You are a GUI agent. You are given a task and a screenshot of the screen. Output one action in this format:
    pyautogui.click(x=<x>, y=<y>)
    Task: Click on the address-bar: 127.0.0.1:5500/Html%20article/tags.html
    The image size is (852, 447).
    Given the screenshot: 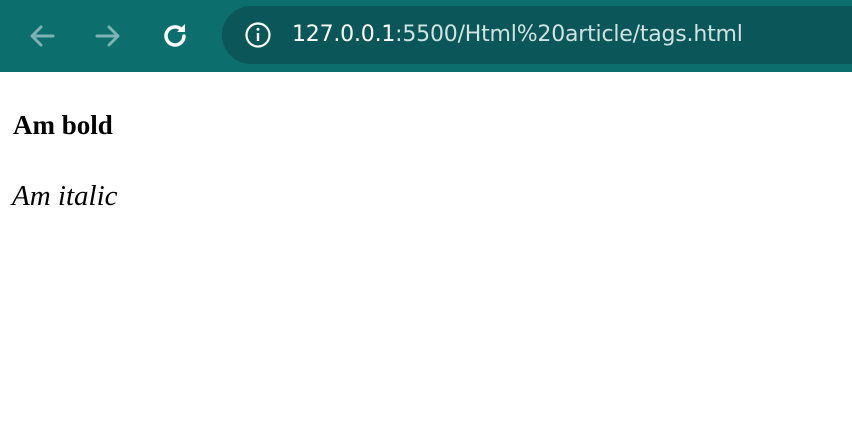 What is the action you would take?
    pyautogui.click(x=537, y=35)
    